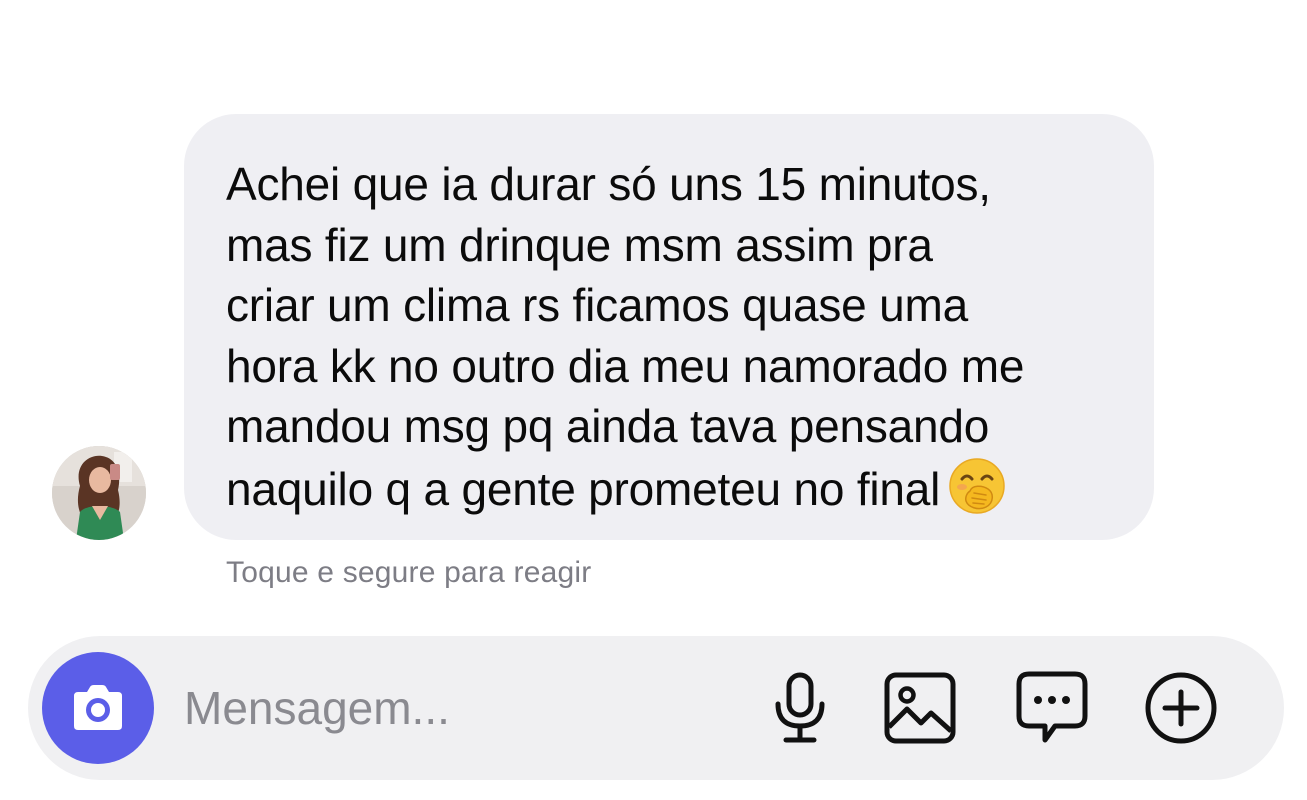 The width and height of the screenshot is (1307, 800). I want to click on hand-over-mouth-emoji-icon, so click(977, 486).